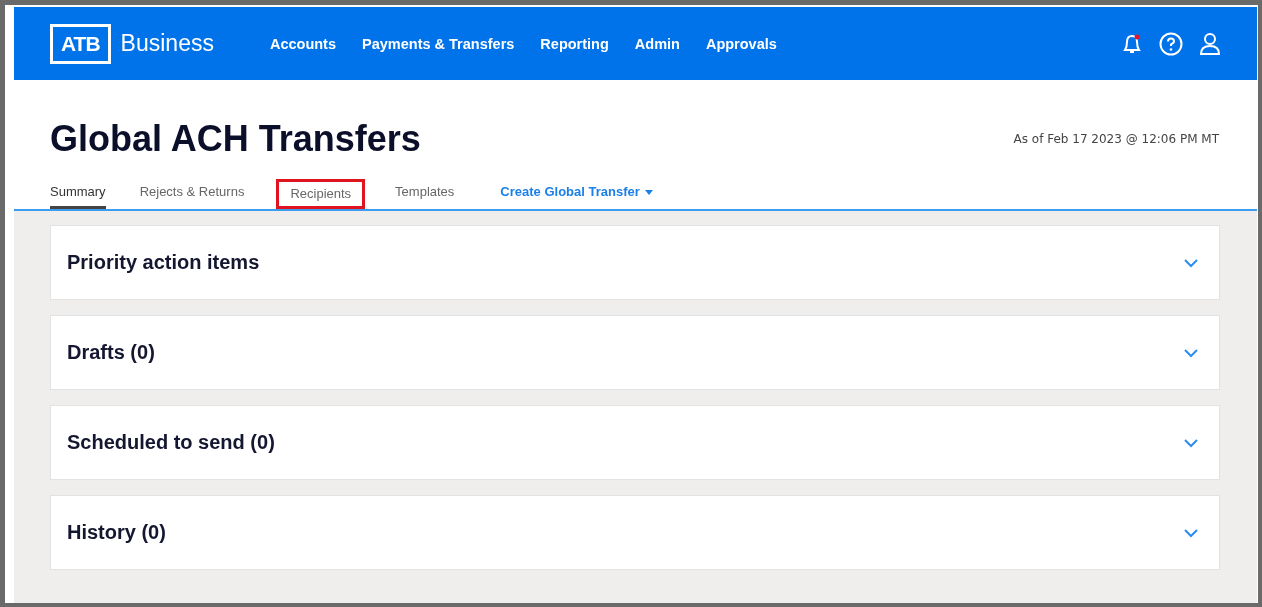 This screenshot has width=1262, height=607. What do you see at coordinates (1171, 43) in the screenshot?
I see `help-icon` at bounding box center [1171, 43].